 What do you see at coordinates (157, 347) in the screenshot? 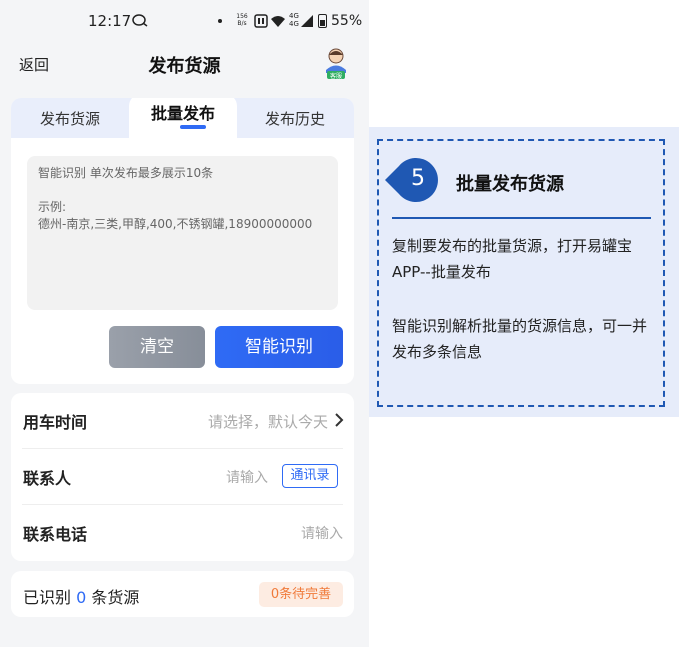
I see `clear-button: 清空` at bounding box center [157, 347].